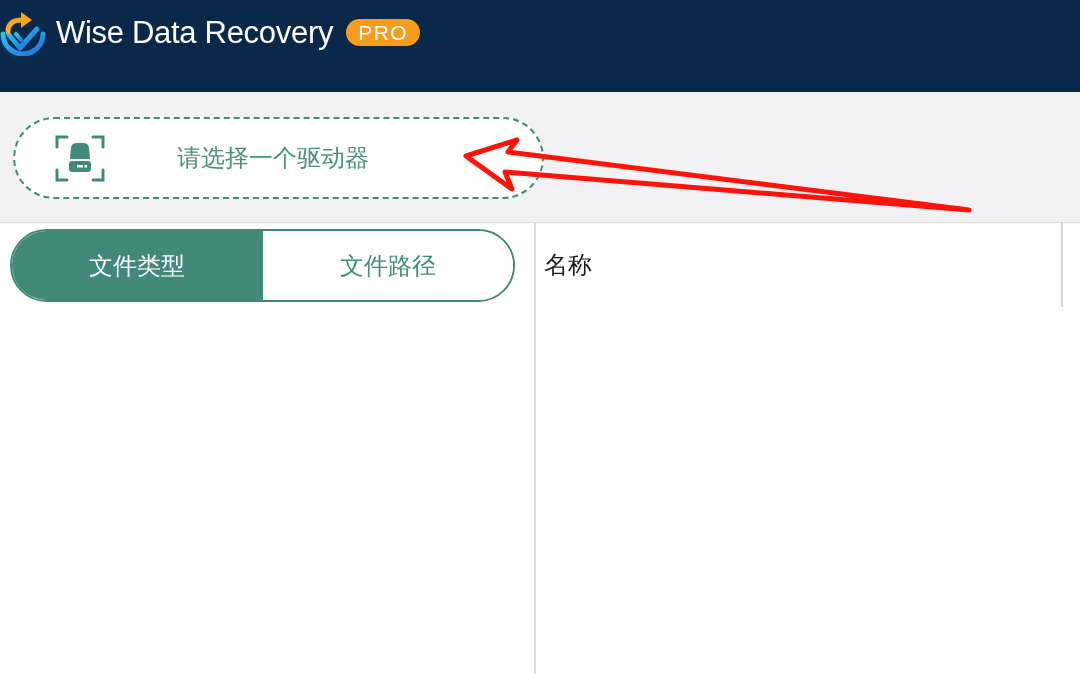  Describe the element at coordinates (278, 158) in the screenshot. I see `select-drive-button: 请选择一个驱动器` at that location.